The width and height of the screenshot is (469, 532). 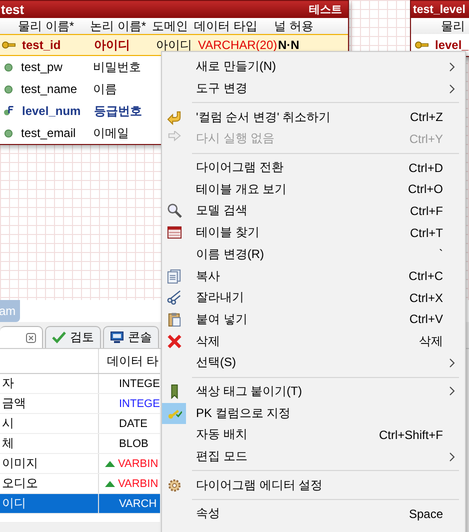 I want to click on table-cell: 금액, so click(x=14, y=403).